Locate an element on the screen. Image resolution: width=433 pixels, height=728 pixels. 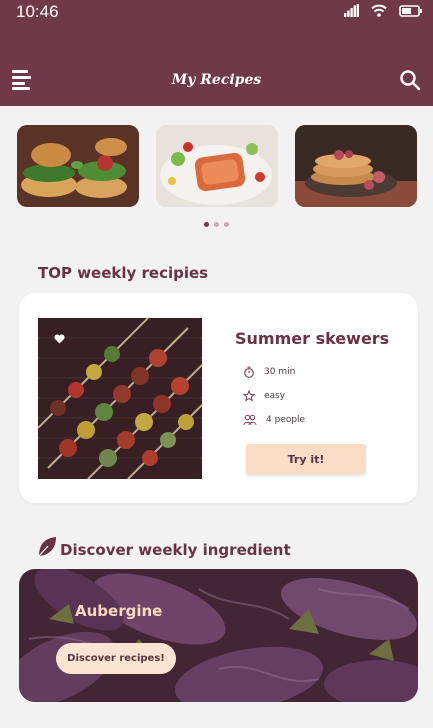
ingredient-name: Aubergine is located at coordinates (119, 611).